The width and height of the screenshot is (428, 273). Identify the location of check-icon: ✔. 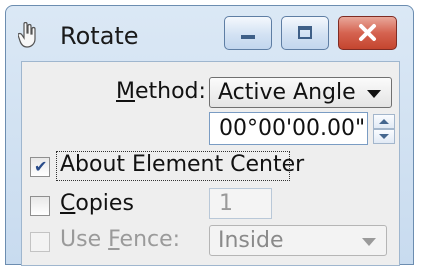
(41, 166).